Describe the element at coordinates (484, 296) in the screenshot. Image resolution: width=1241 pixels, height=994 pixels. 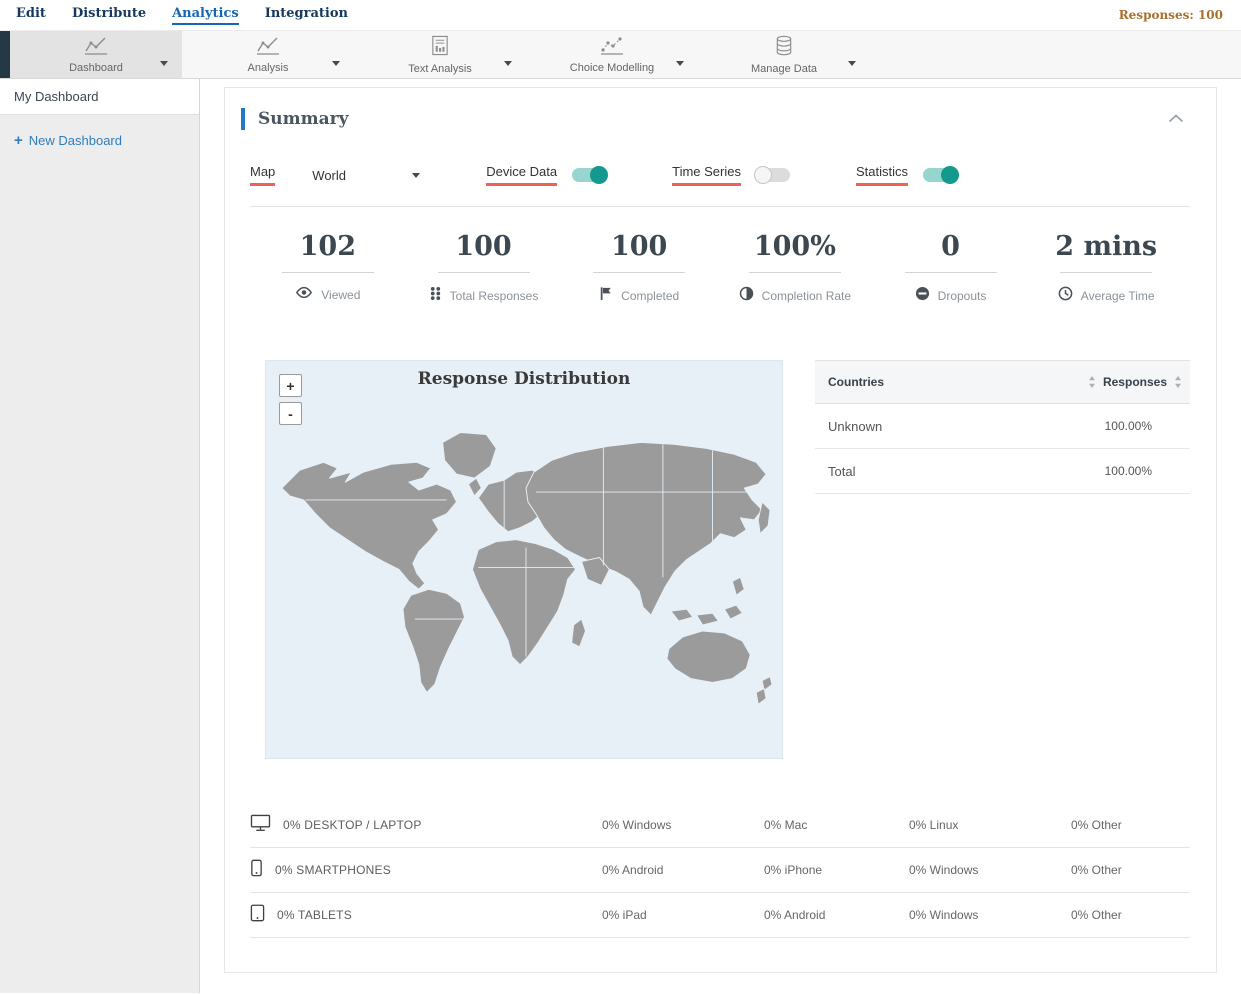
I see `stat-label-row: Total Responses` at that location.